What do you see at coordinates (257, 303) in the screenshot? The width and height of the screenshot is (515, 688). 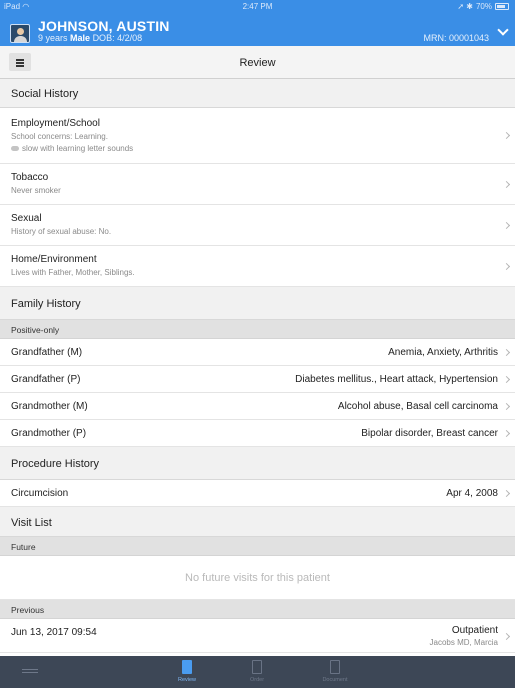 I see `section-header-family-history: Family History` at bounding box center [257, 303].